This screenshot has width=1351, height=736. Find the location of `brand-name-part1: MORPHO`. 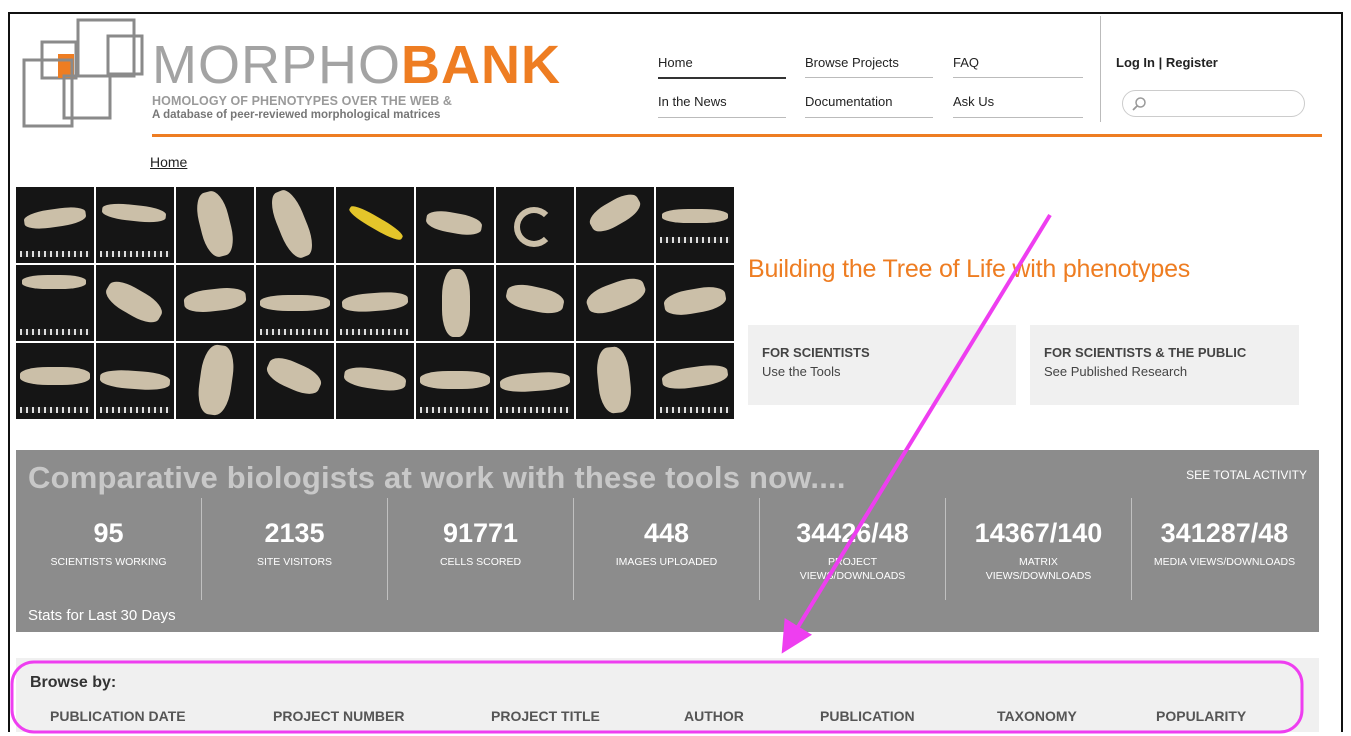

brand-name-part1: MORPHO is located at coordinates (276, 65).